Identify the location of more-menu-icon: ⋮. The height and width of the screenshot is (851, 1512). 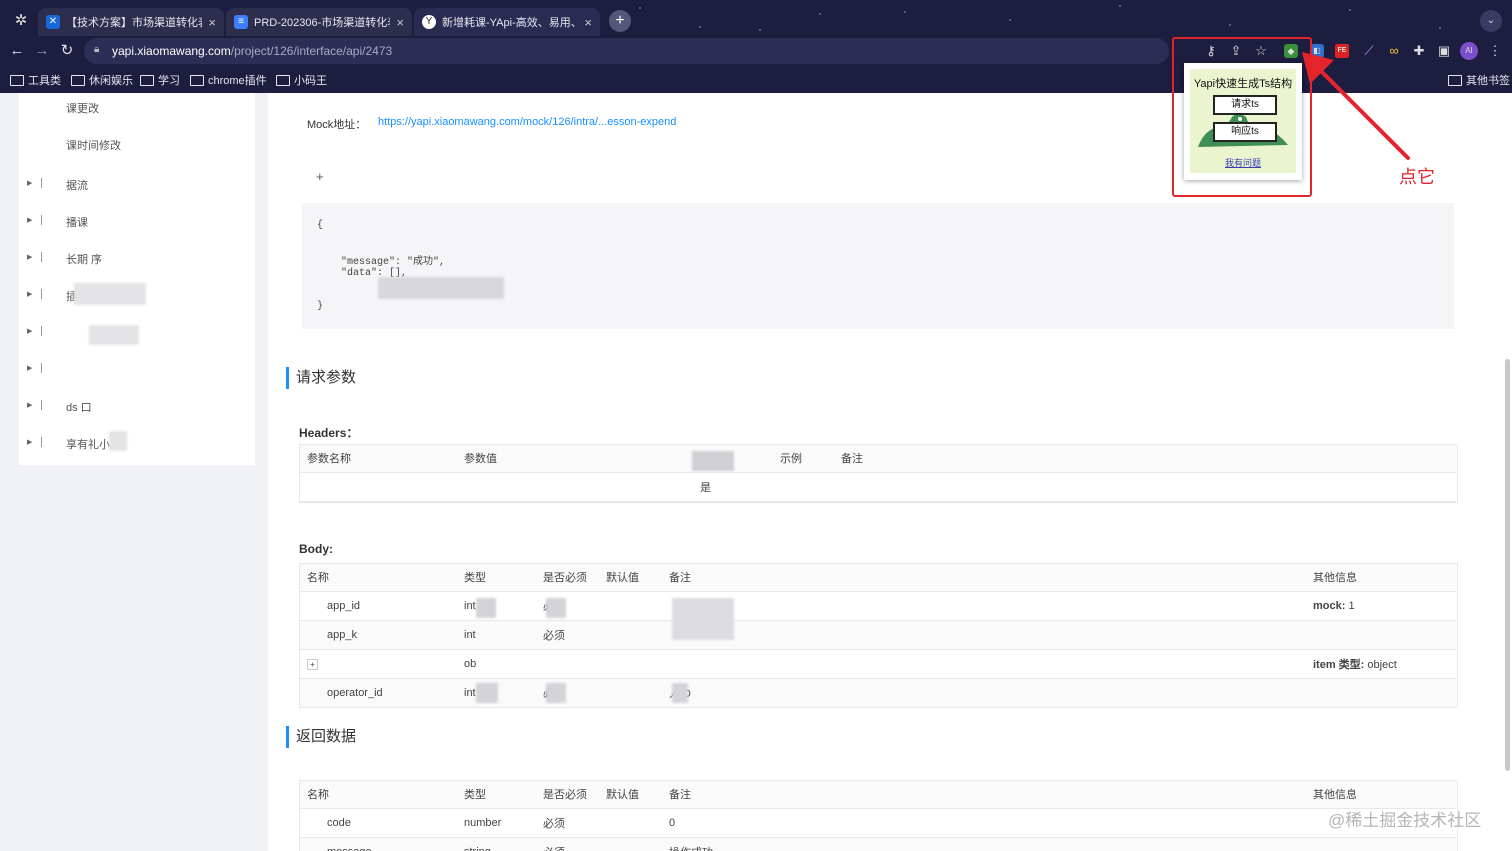
(1495, 51).